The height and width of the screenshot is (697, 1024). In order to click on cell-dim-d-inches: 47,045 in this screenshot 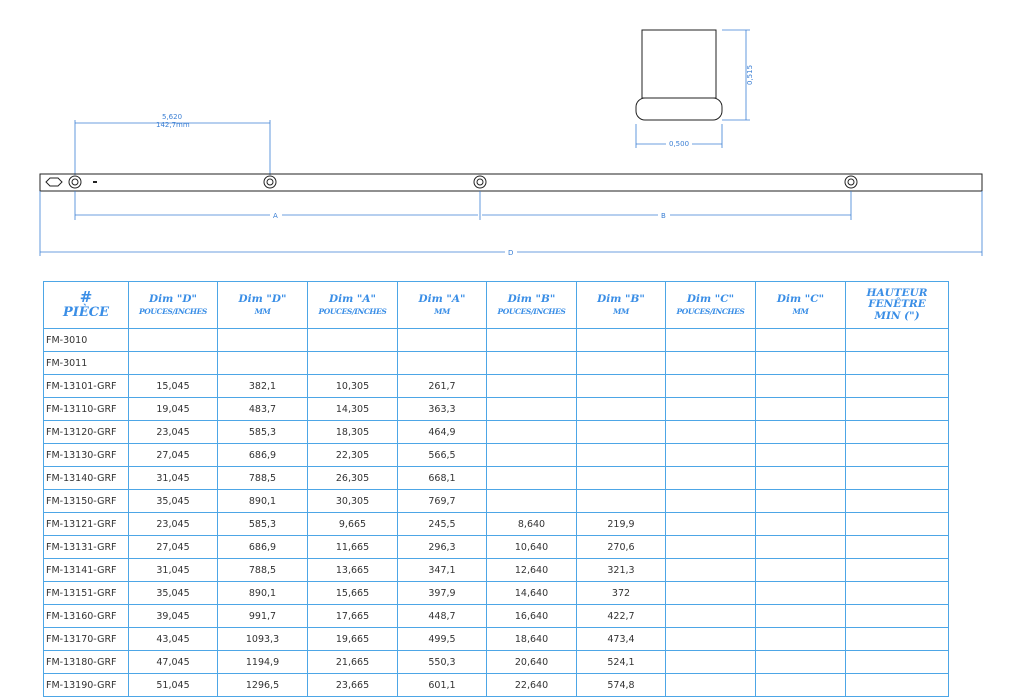, I will do `click(173, 662)`.